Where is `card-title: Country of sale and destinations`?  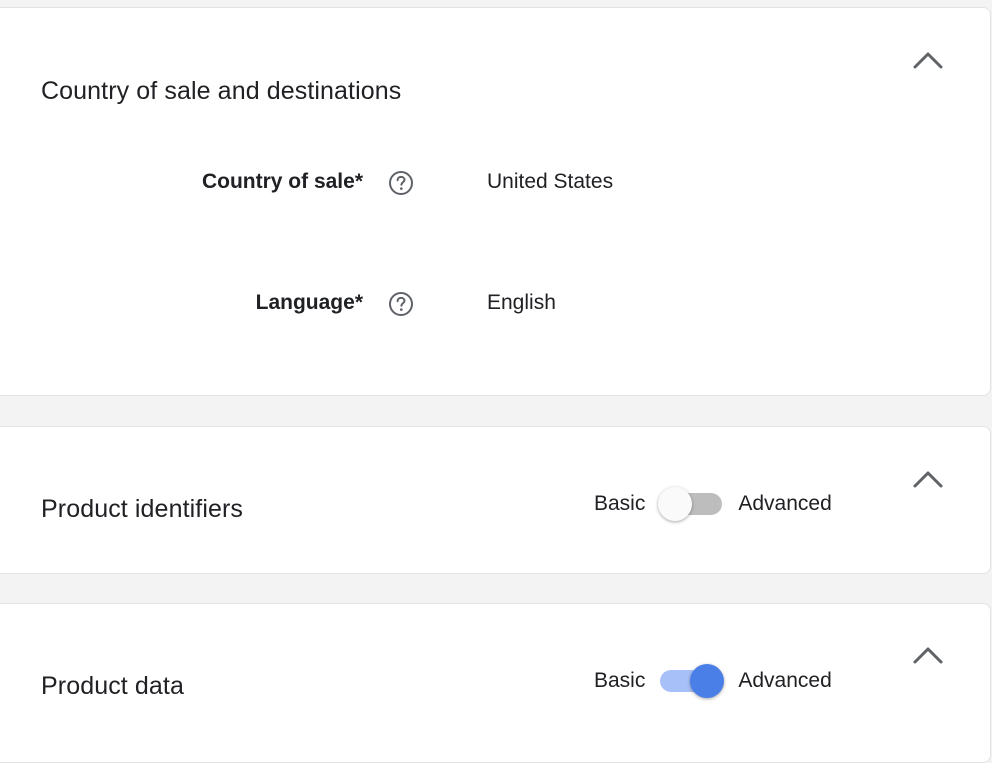
card-title: Country of sale and destinations is located at coordinates (221, 90).